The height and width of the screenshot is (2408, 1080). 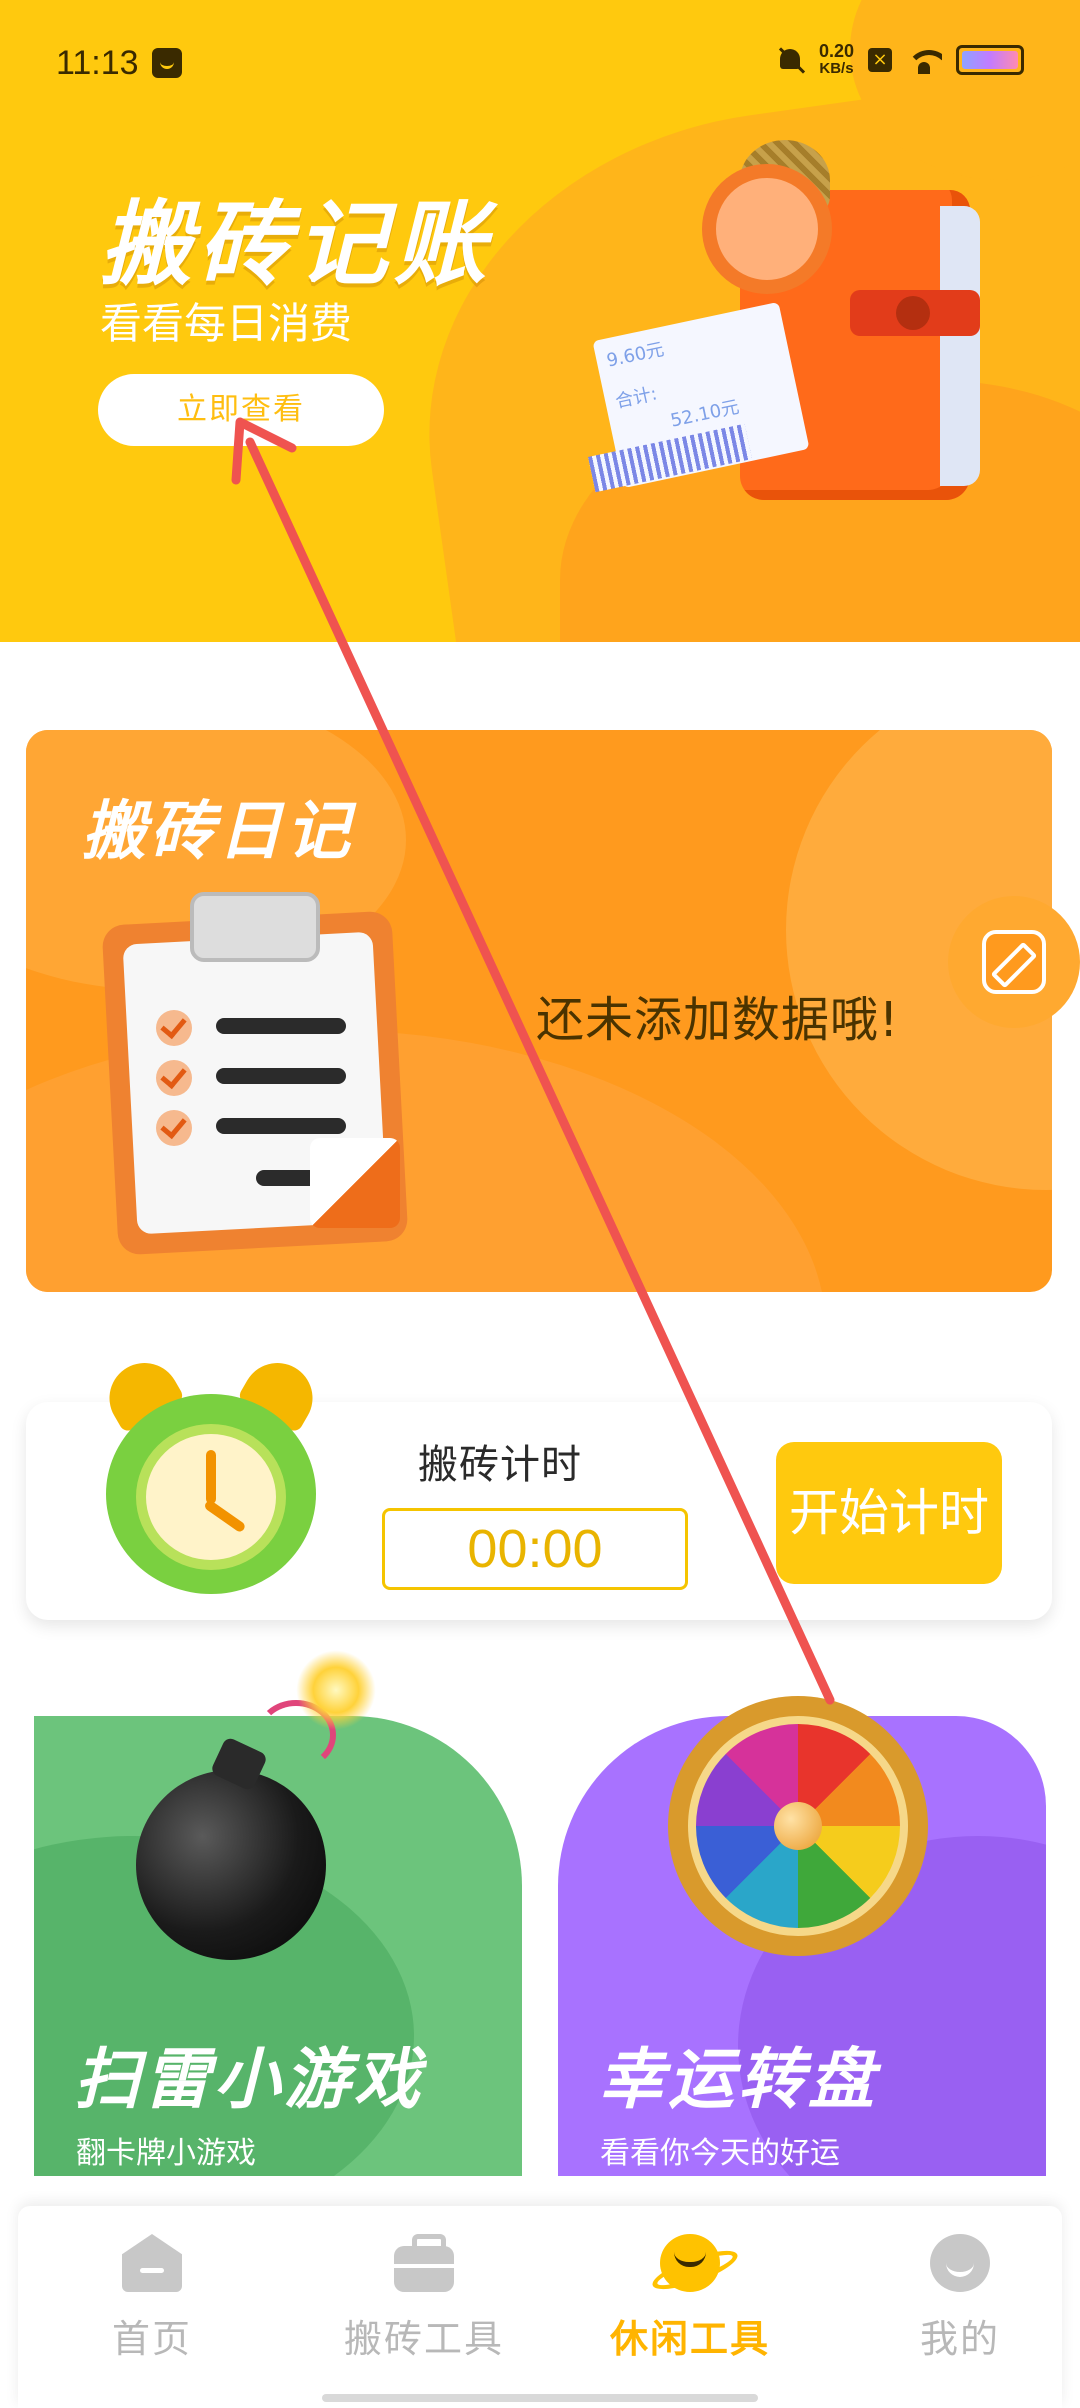 I want to click on timer-label: 搬砖计时, so click(x=500, y=1465).